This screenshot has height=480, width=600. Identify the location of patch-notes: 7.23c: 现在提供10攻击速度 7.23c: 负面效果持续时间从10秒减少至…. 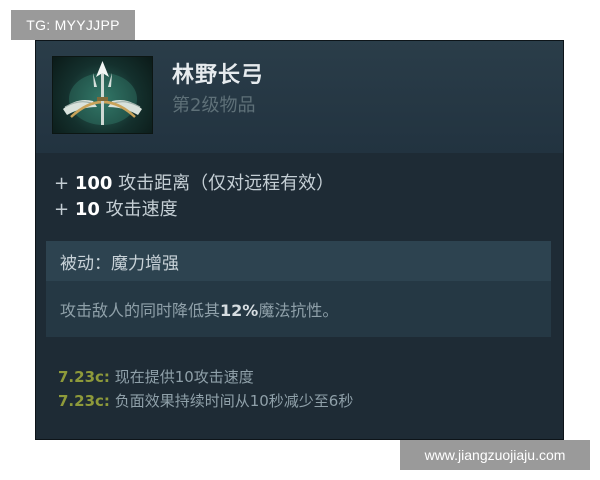
(205, 389).